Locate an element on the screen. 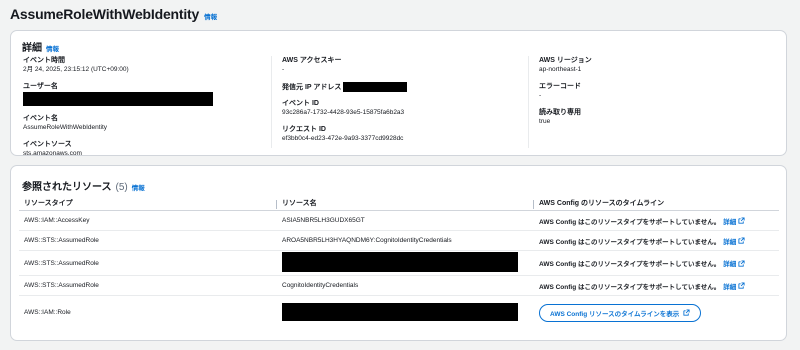 The width and height of the screenshot is (800, 350). event-time-label: イベント時間 is located at coordinates (44, 60).